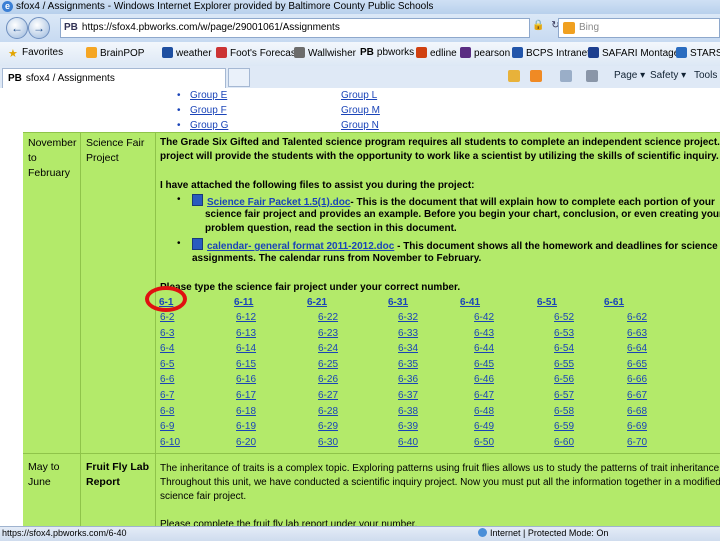 The height and width of the screenshot is (541, 720). I want to click on student-number-link: 6-45, so click(484, 364).